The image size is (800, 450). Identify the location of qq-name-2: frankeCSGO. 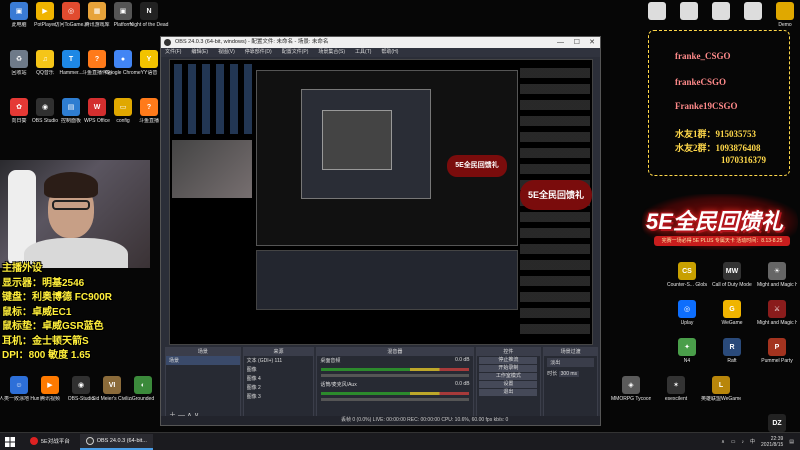
(701, 82).